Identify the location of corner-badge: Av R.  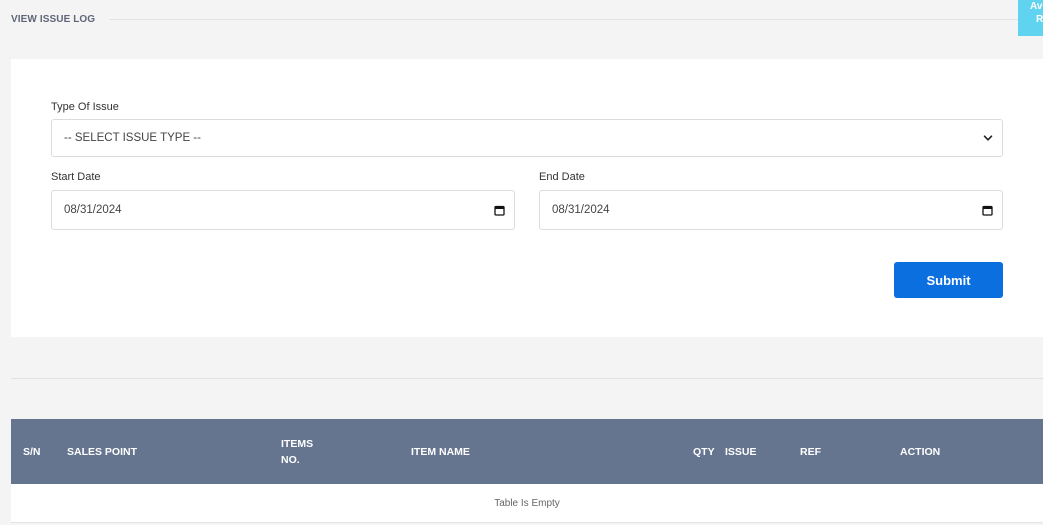
(1030, 18).